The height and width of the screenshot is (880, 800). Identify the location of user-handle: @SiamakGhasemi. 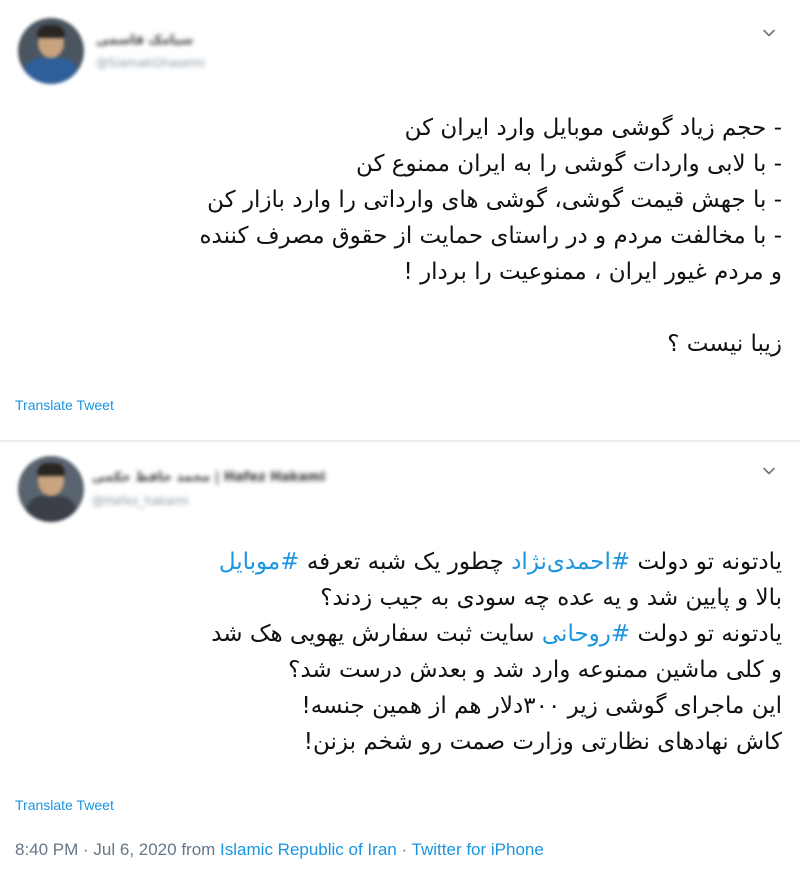
(150, 63).